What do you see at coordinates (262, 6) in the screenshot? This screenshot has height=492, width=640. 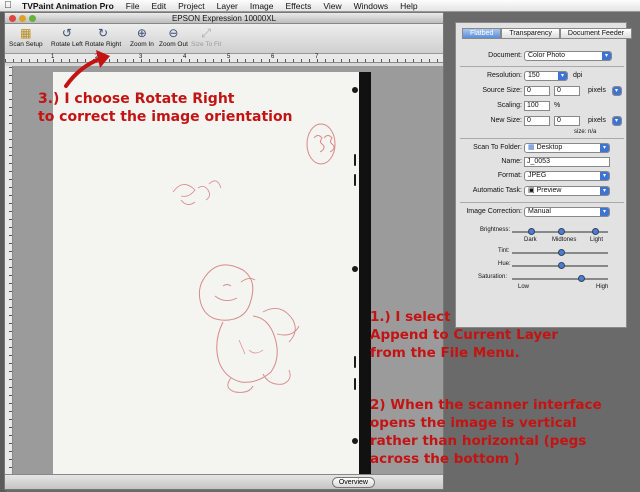 I see `menu-image: Image` at bounding box center [262, 6].